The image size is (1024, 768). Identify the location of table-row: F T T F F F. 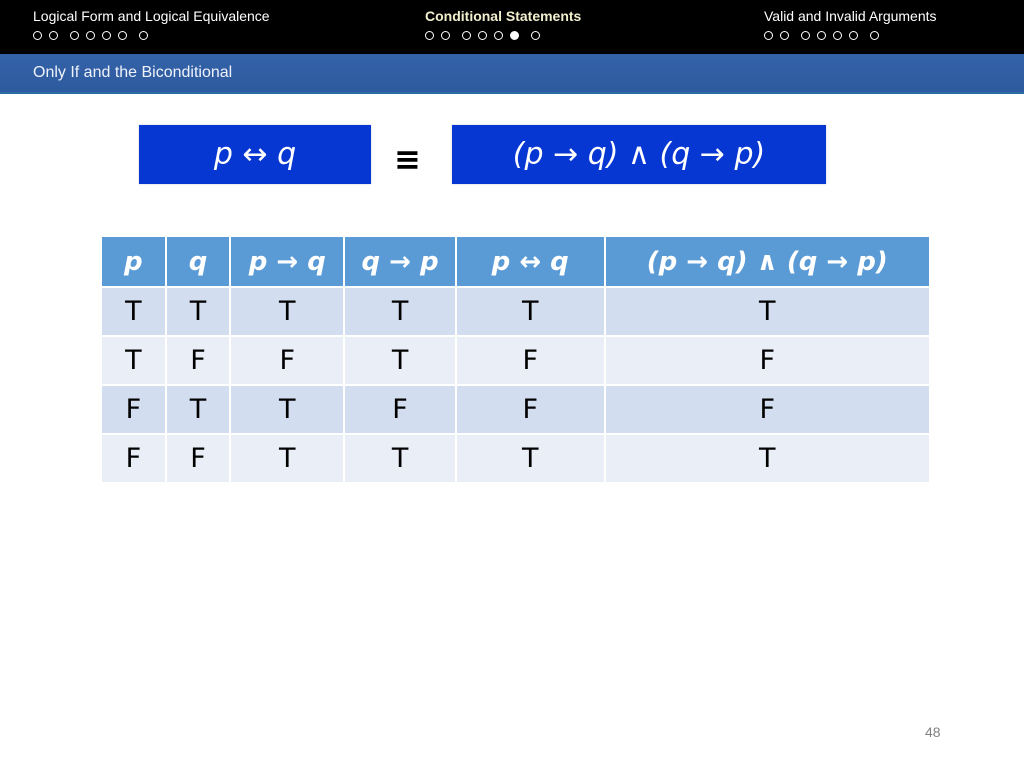
(515, 409).